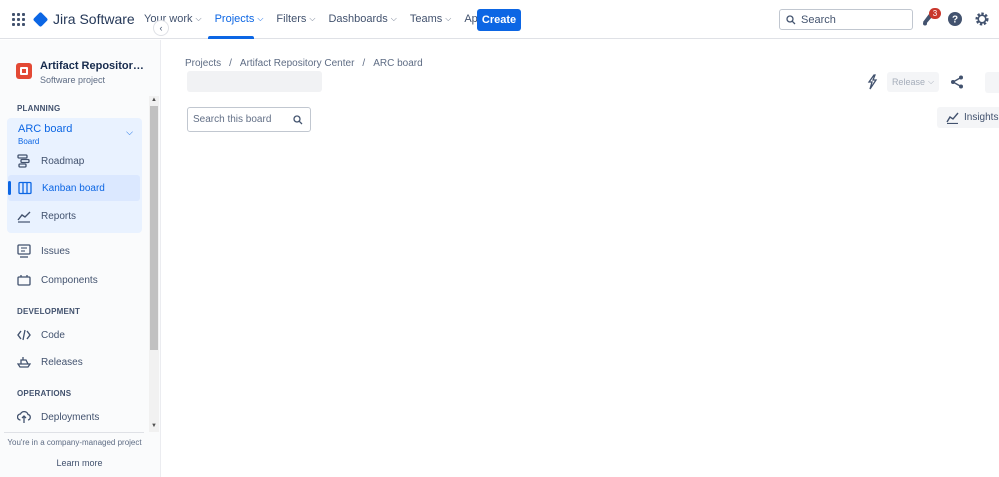  I want to click on insights-label: Insights, so click(981, 117).